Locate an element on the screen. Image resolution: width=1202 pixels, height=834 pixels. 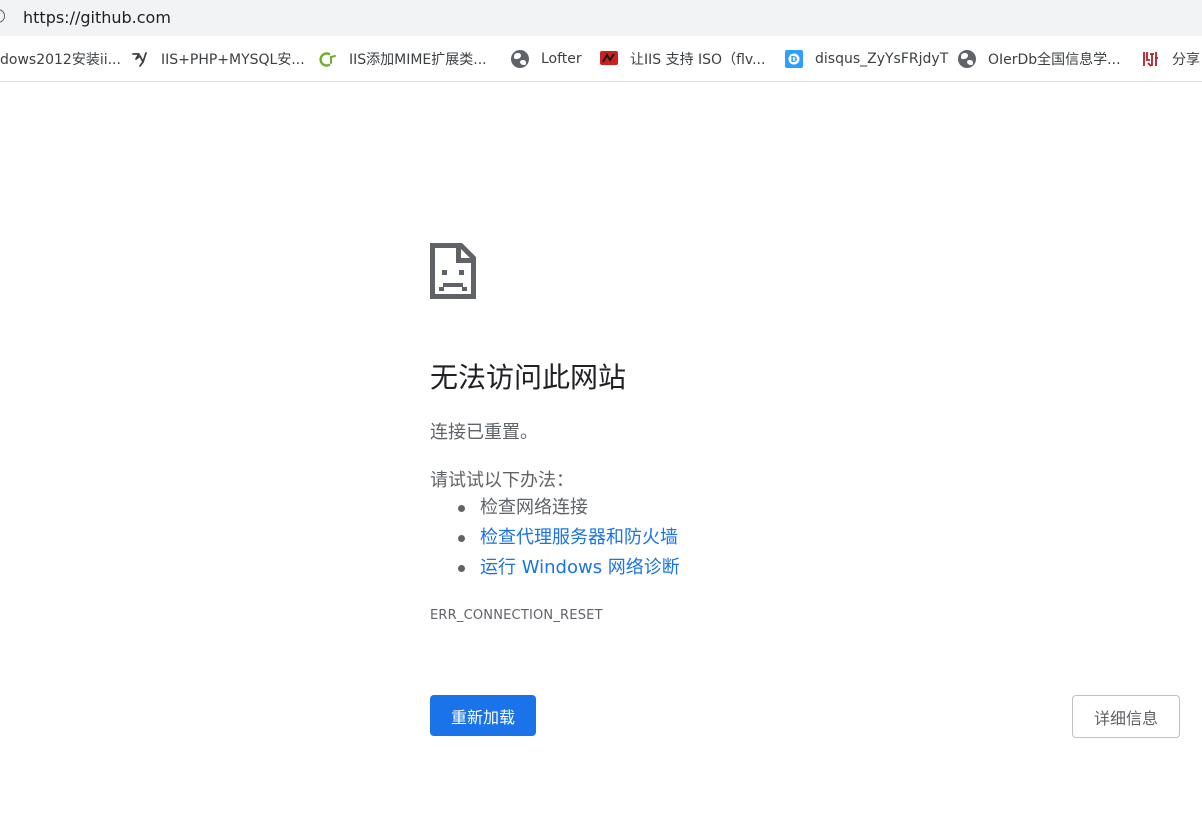
bookmark-item-disqus: D disqus_ZyYsFRjdyT is located at coordinates (866, 59).